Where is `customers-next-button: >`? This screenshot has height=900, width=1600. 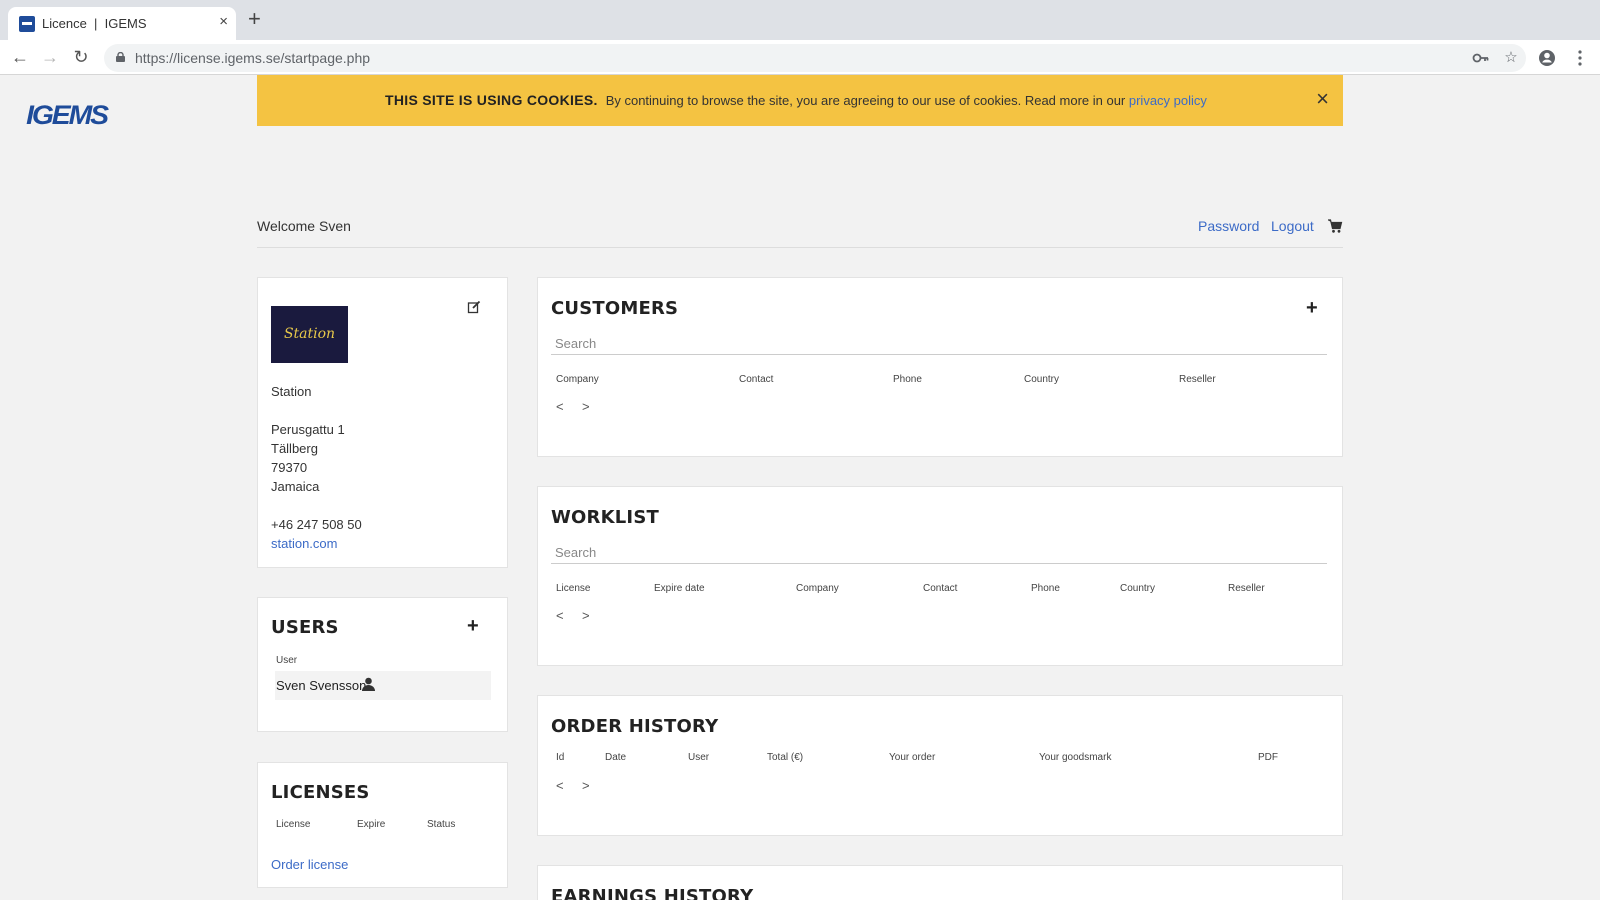 customers-next-button: > is located at coordinates (586, 406).